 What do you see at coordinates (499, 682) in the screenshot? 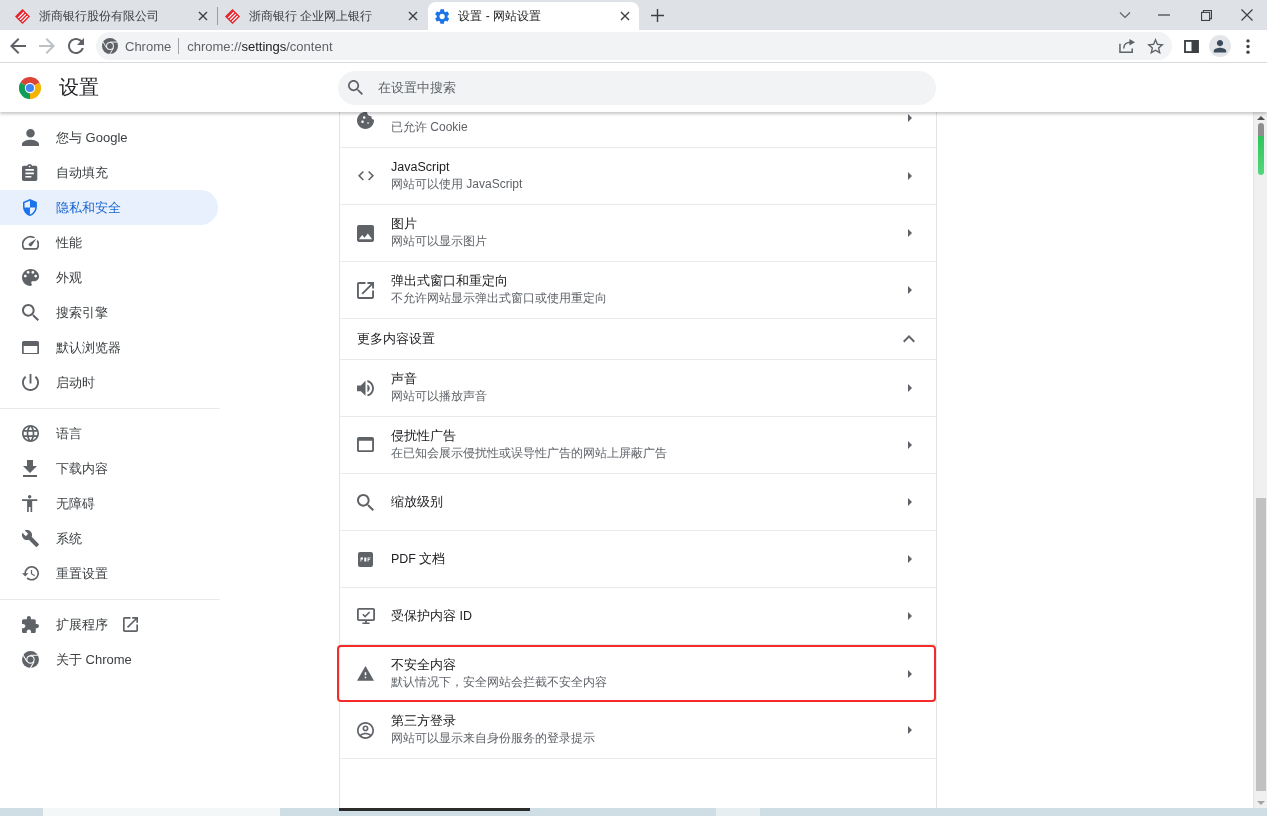
I see `setting-description: 默认情况下，安全网站会拦截不安全内容` at bounding box center [499, 682].